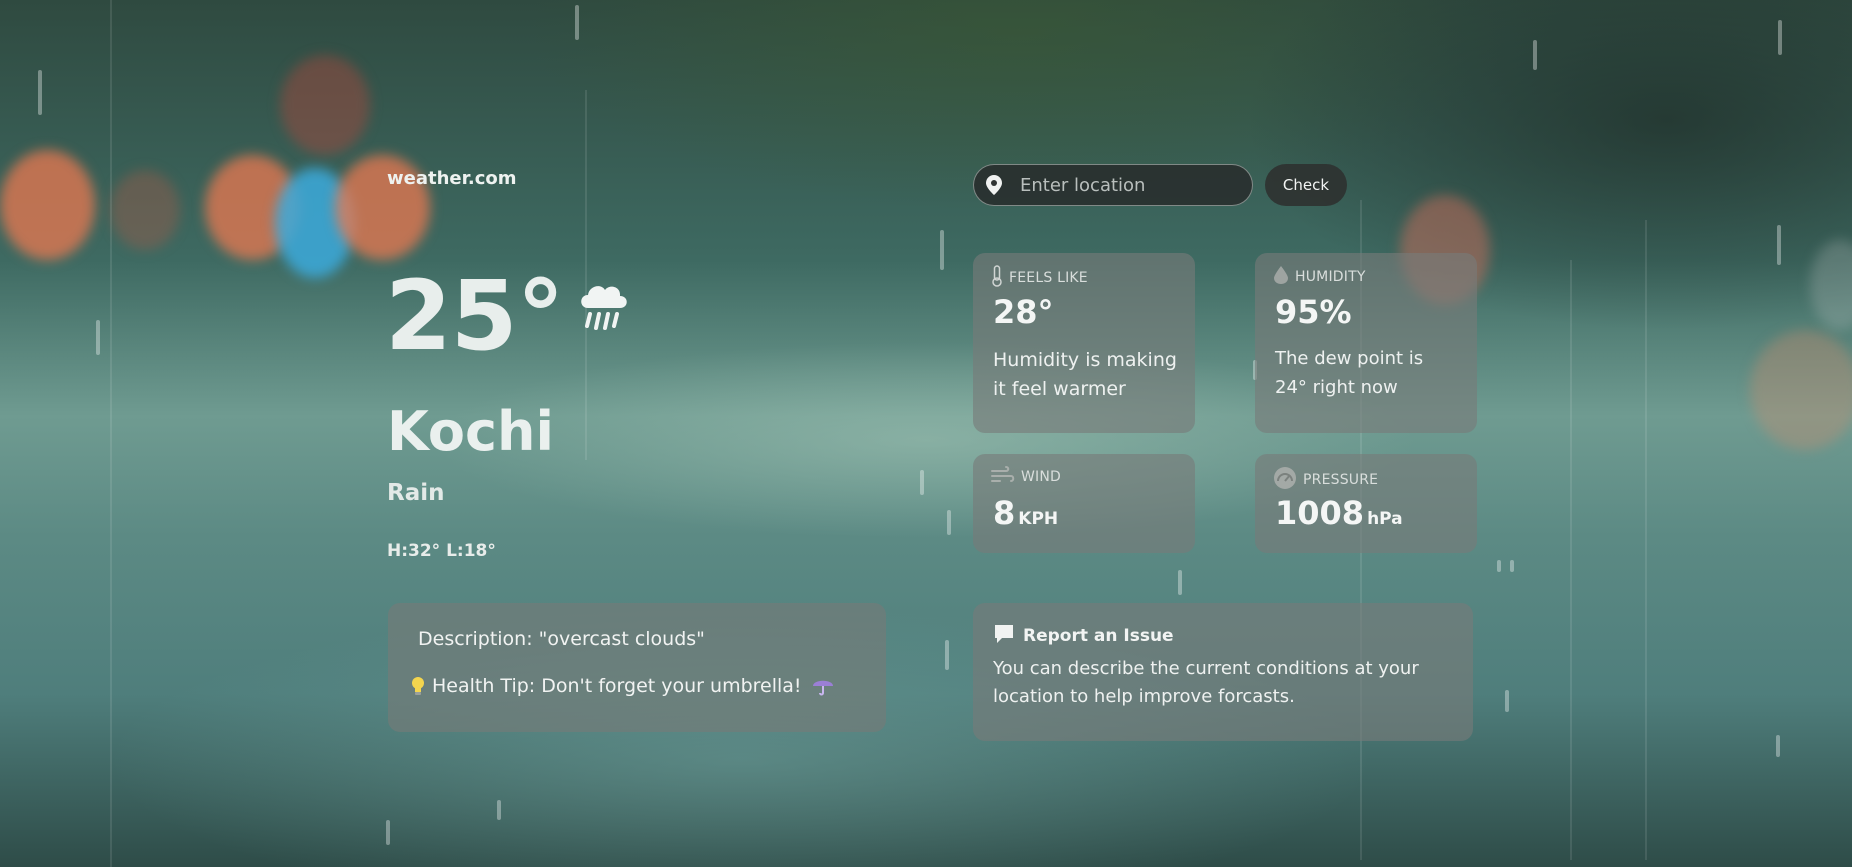 The image size is (1852, 867). What do you see at coordinates (418, 686) in the screenshot?
I see `lightbulb-icon` at bounding box center [418, 686].